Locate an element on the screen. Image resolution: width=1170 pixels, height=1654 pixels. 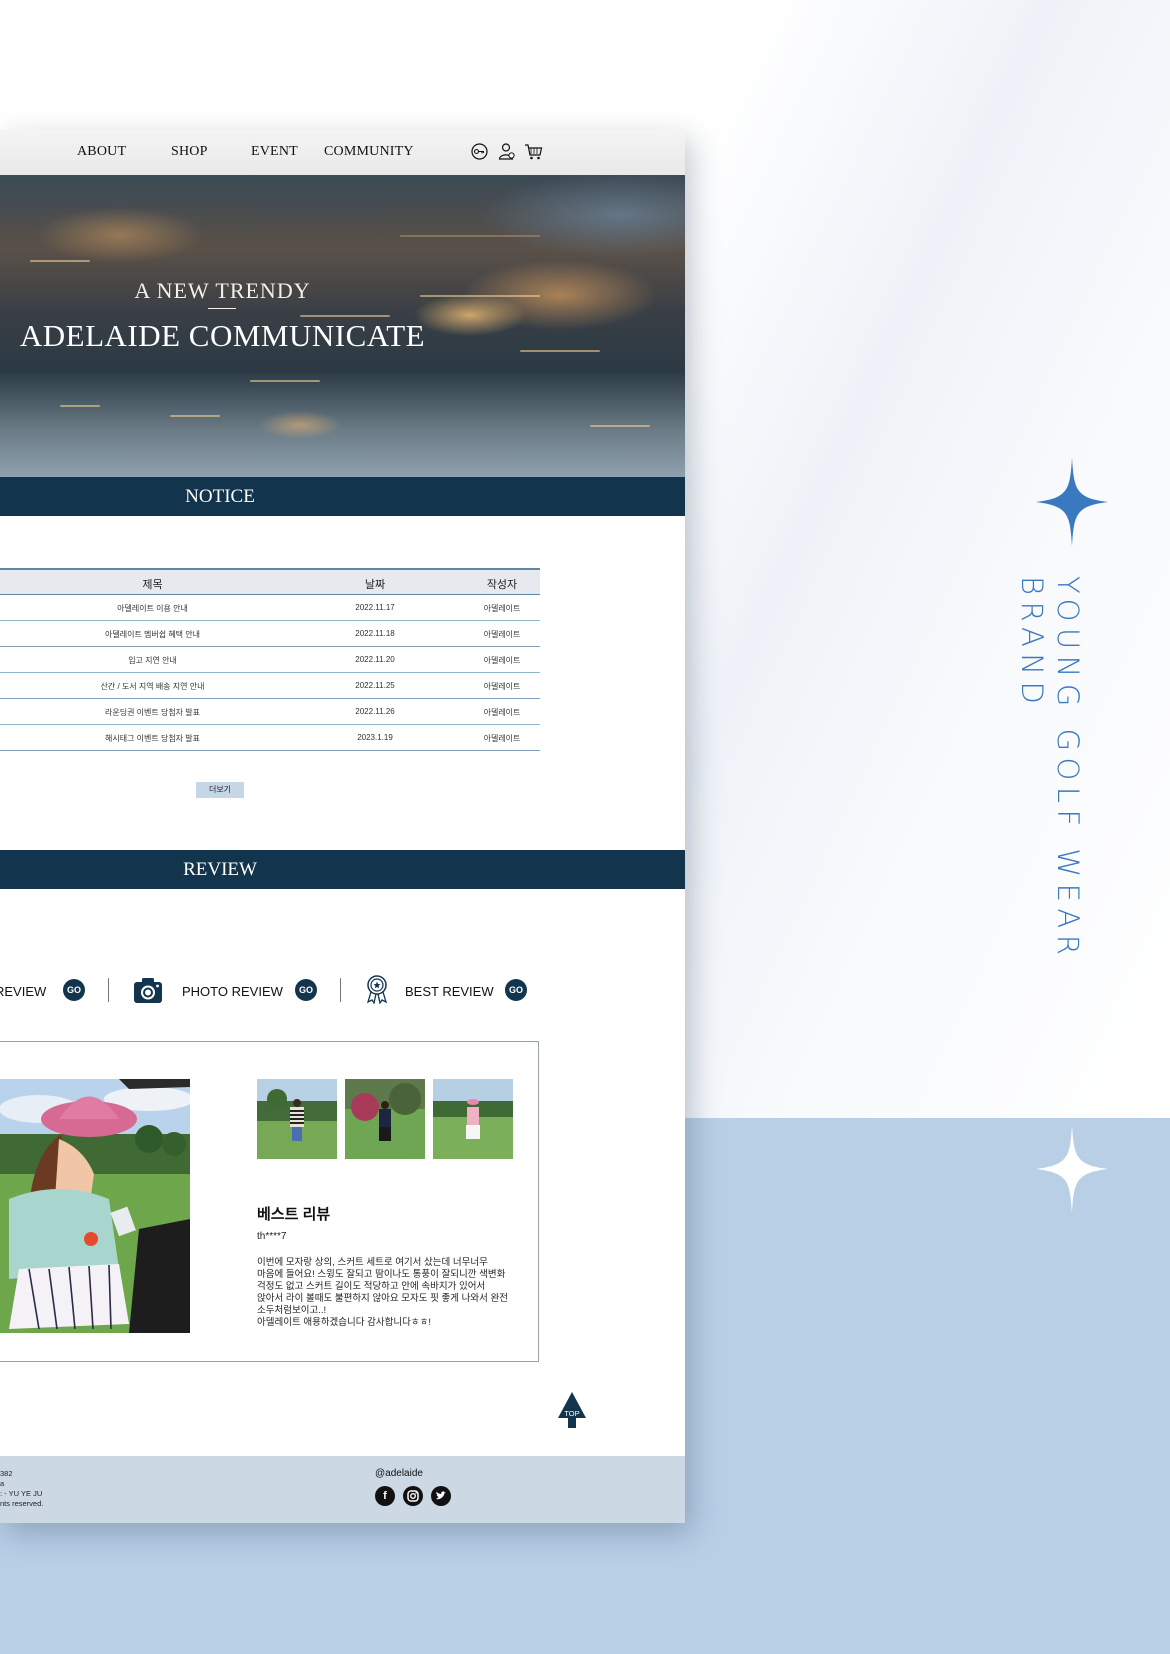
hero-title: ADELAIDE COMMUNICATE is located at coordinates (222, 335).